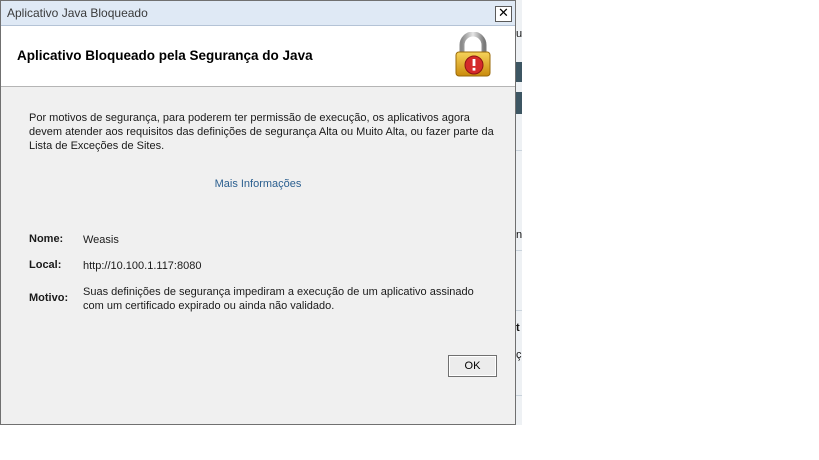  Describe the element at coordinates (473, 54) in the screenshot. I see `lock-warning-icon` at that location.